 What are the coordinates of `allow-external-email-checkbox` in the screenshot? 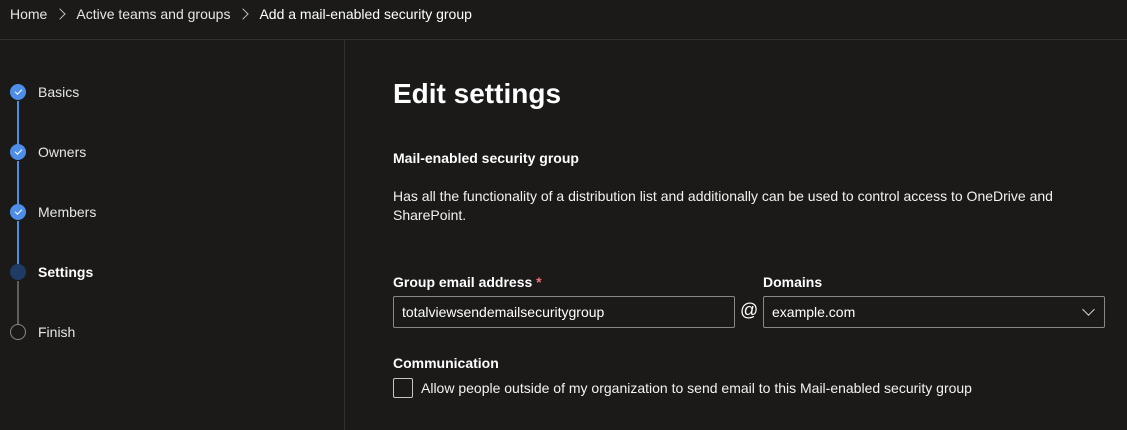 It's located at (403, 388).